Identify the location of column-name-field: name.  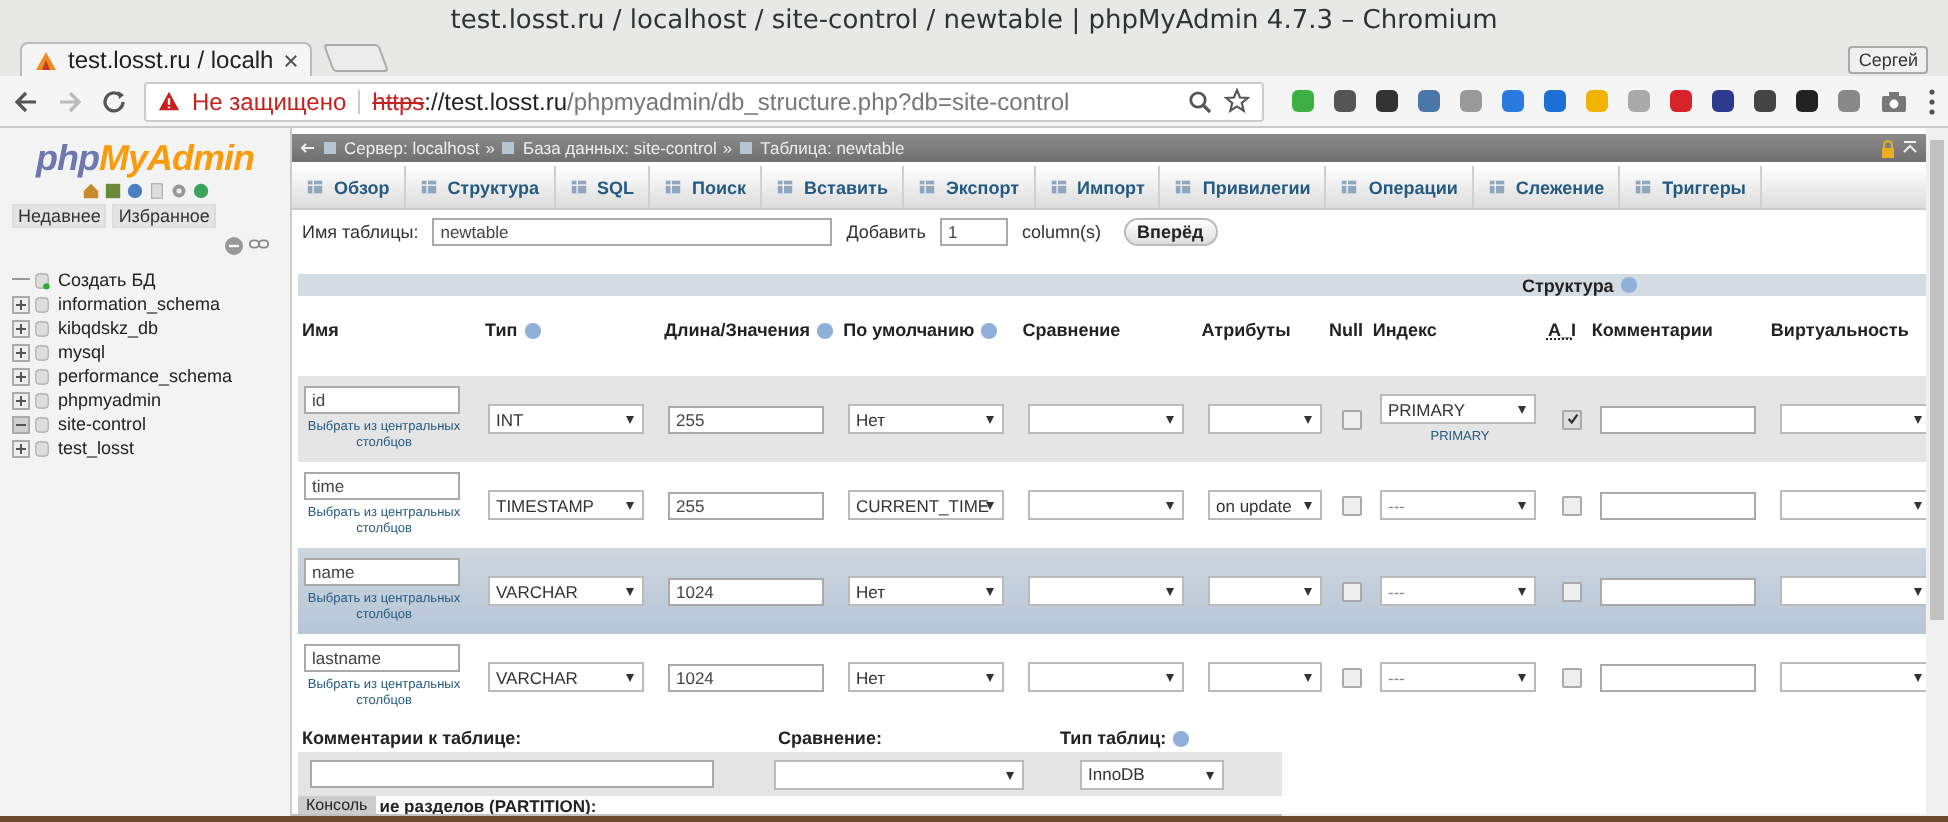
(382, 572).